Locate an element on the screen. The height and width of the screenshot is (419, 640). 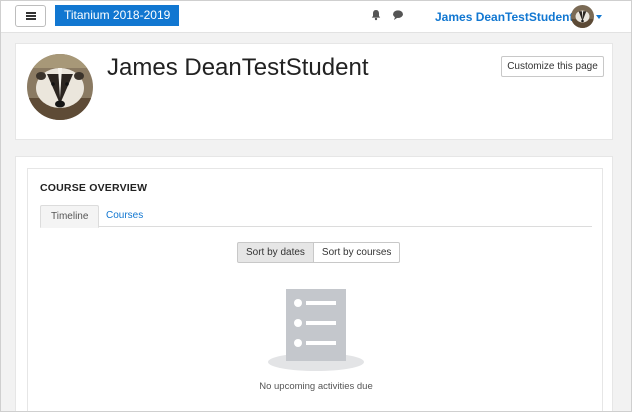
tab-timeline: Timeline is located at coordinates (70, 216).